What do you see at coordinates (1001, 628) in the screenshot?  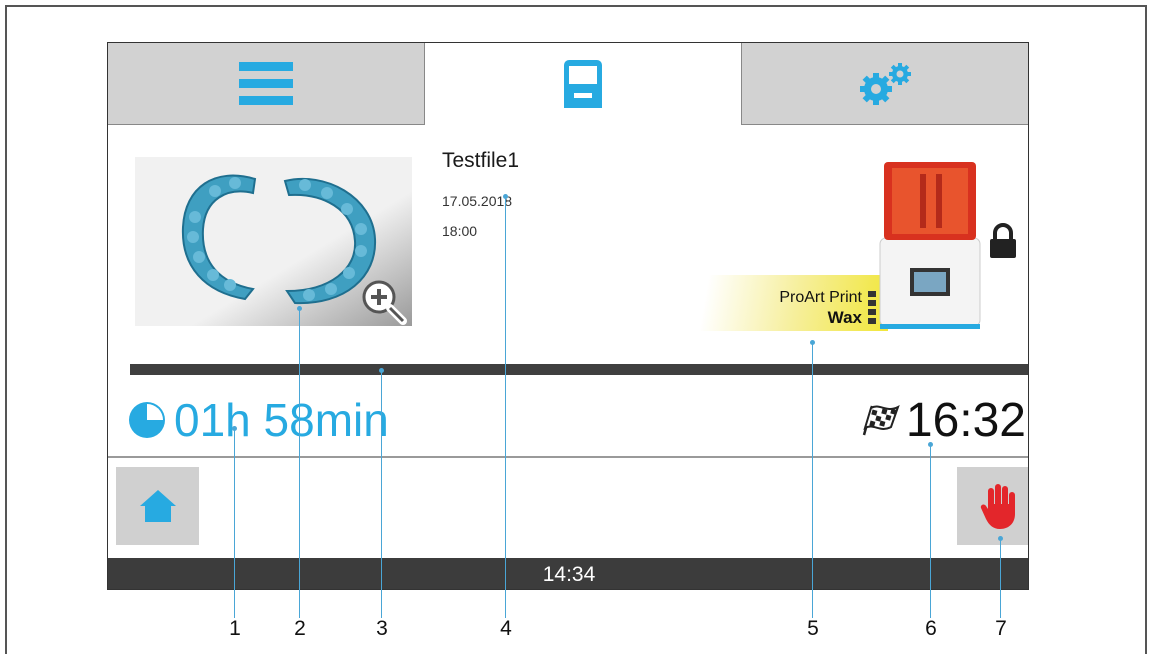 I see `callout-number-7: 7` at bounding box center [1001, 628].